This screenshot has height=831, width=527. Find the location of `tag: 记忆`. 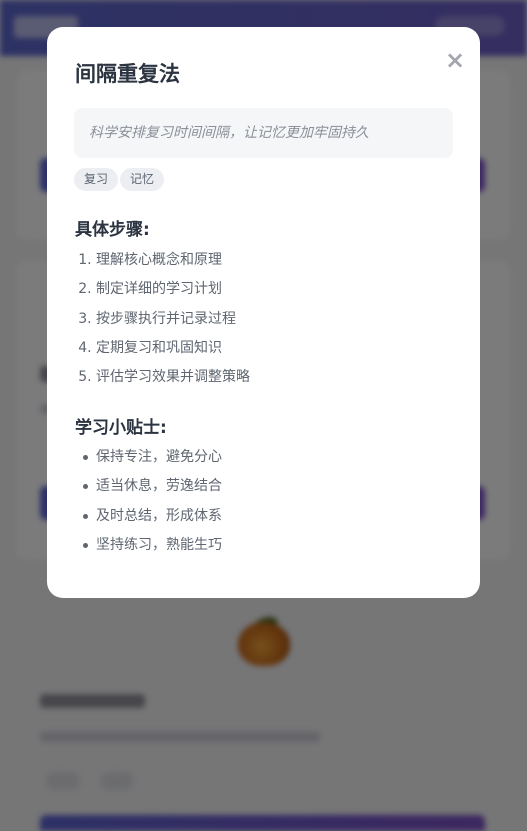

tag: 记忆 is located at coordinates (142, 179).